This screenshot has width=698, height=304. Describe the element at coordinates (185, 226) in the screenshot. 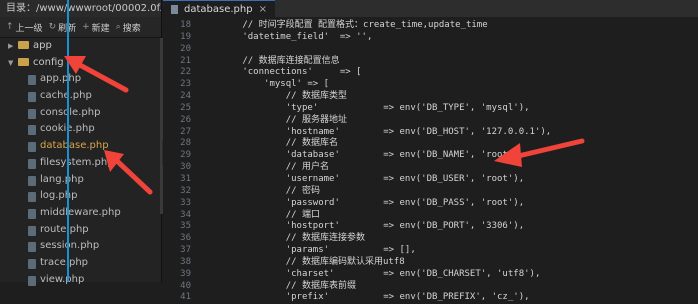

I see `line-number: 35` at that location.